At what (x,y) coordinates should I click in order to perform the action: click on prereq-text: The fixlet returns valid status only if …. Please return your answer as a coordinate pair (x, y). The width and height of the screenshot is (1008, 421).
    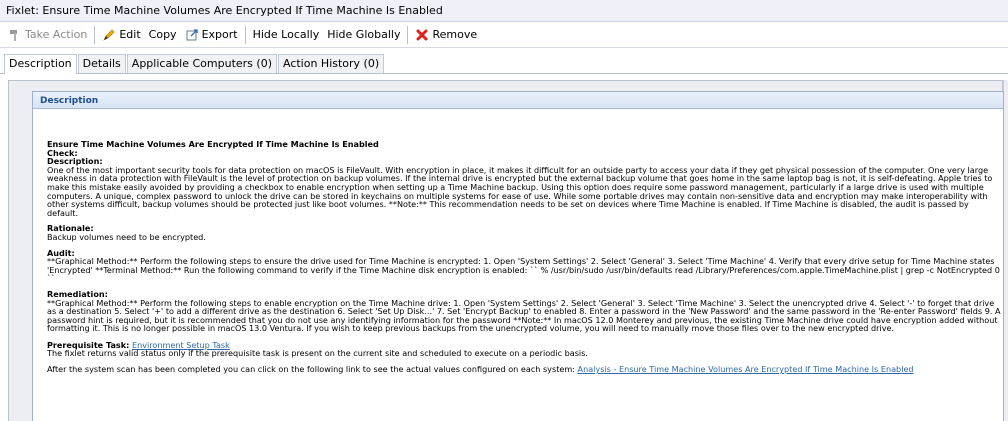
    Looking at the image, I should click on (317, 353).